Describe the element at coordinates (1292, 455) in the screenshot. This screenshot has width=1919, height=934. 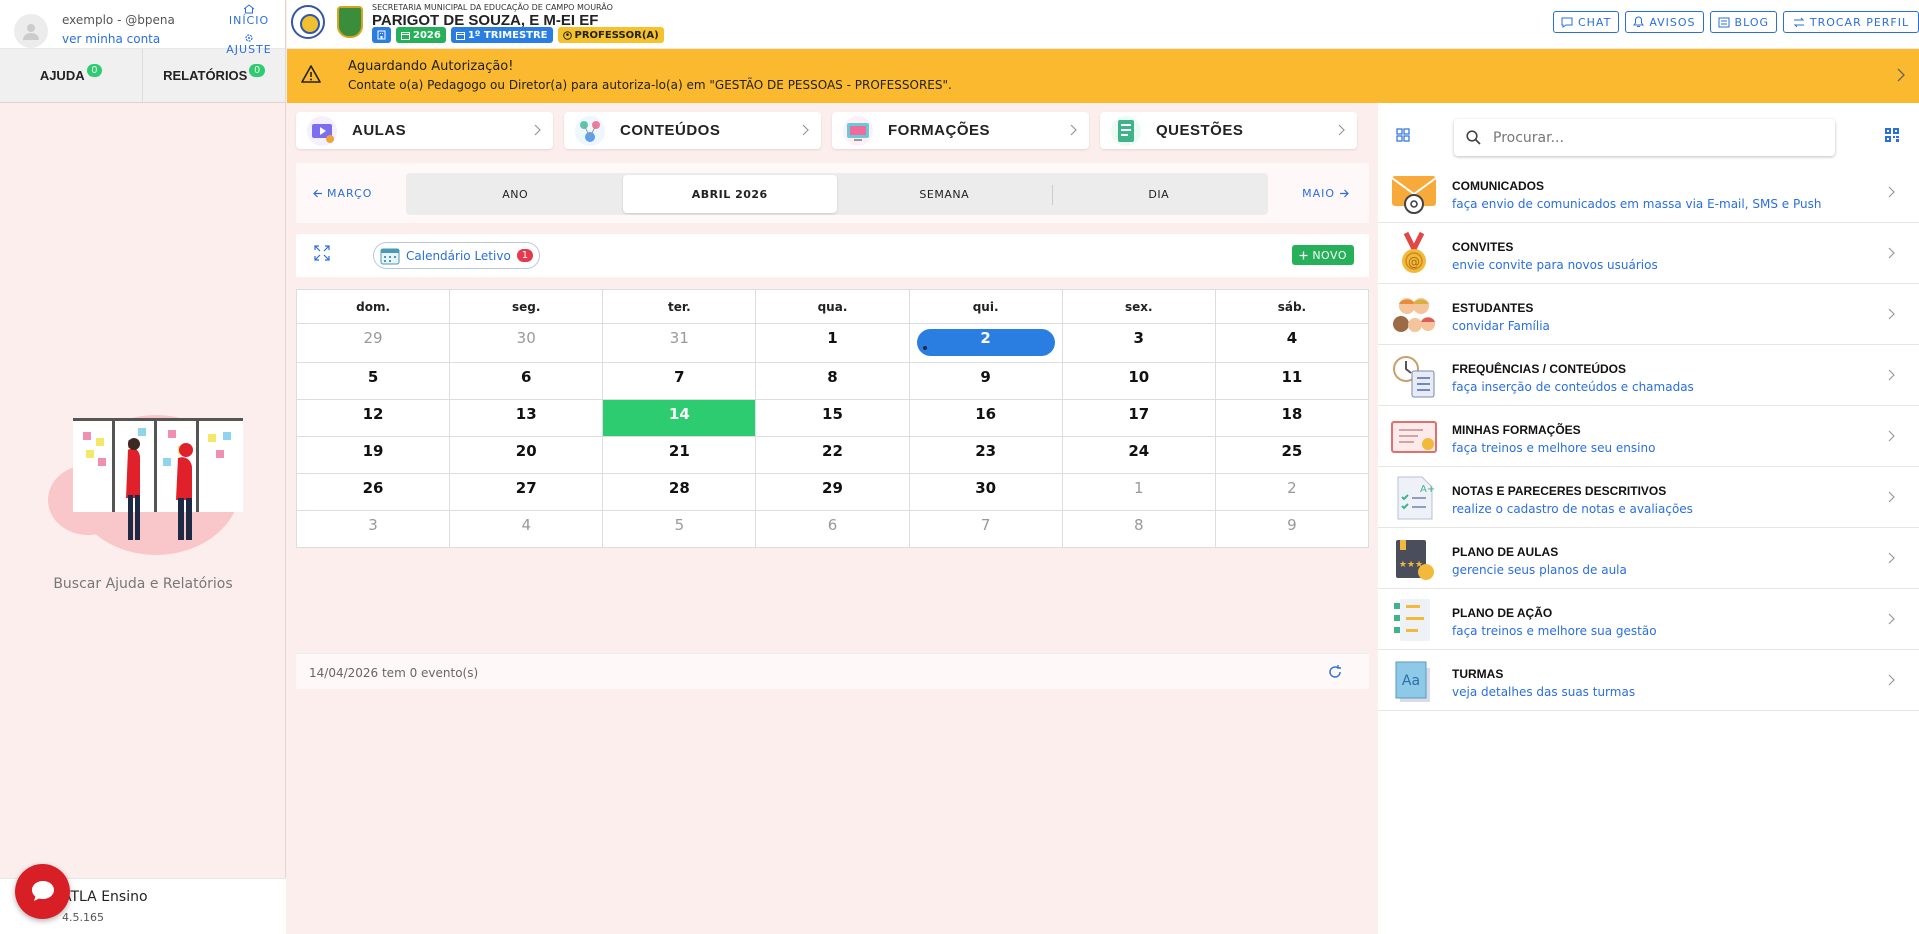
I see `calendar-day: 25` at that location.